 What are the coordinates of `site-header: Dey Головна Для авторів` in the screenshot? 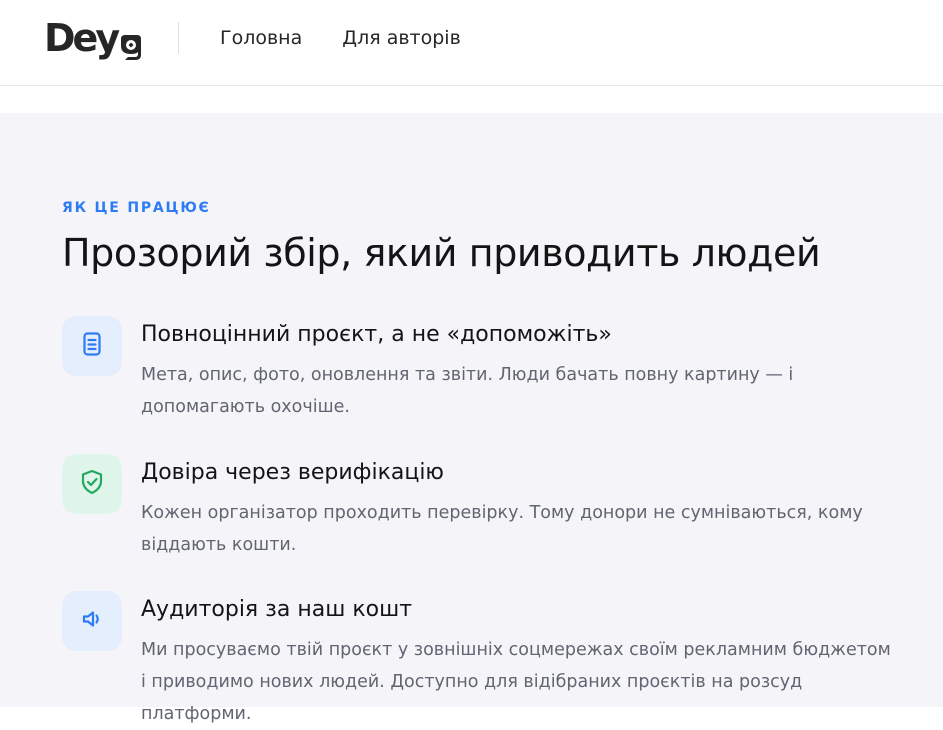 It's located at (471, 43).